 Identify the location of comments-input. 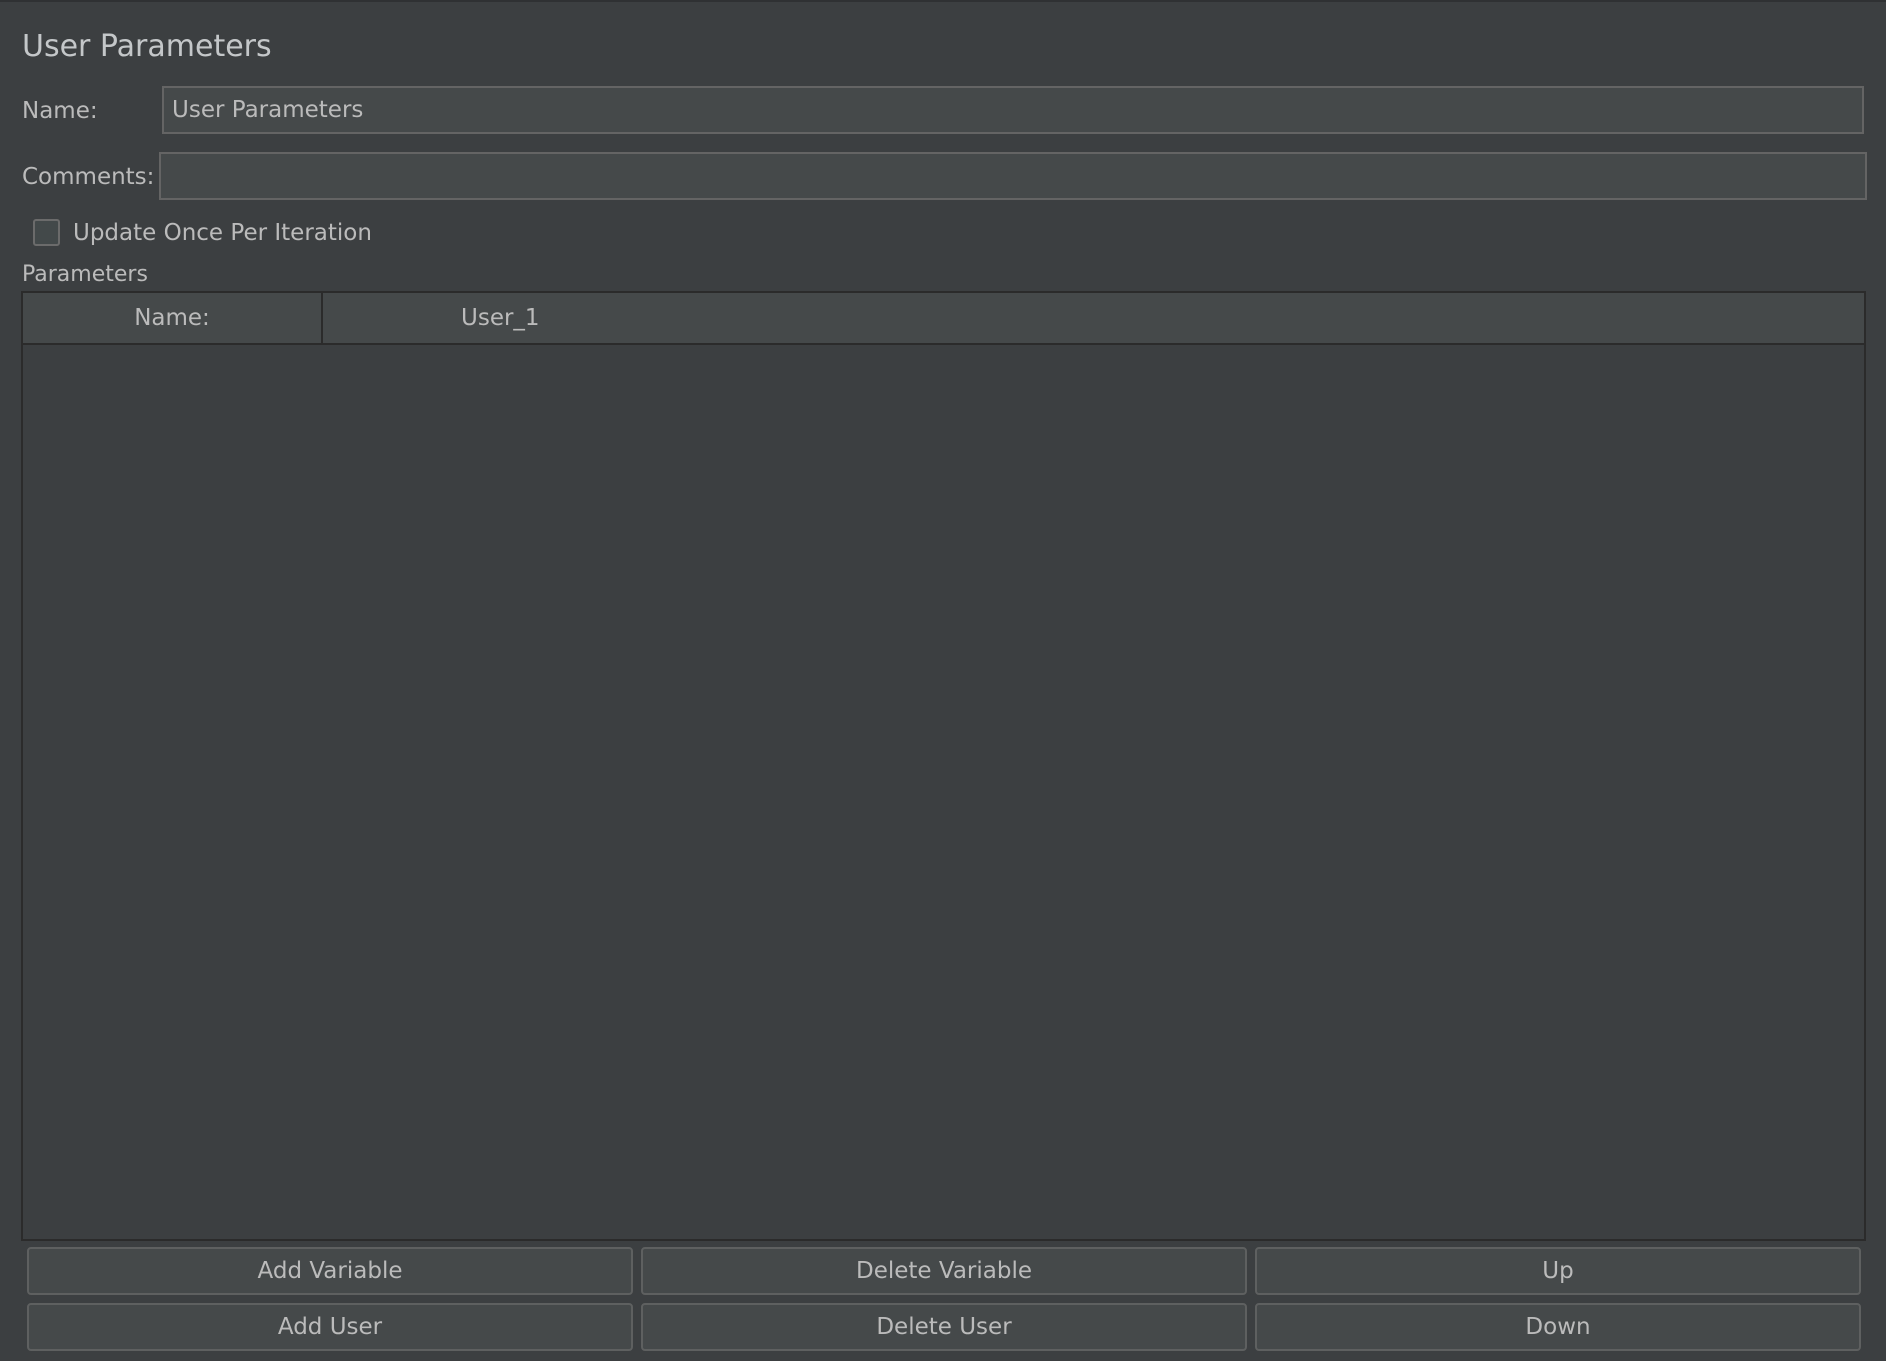
(1013, 176).